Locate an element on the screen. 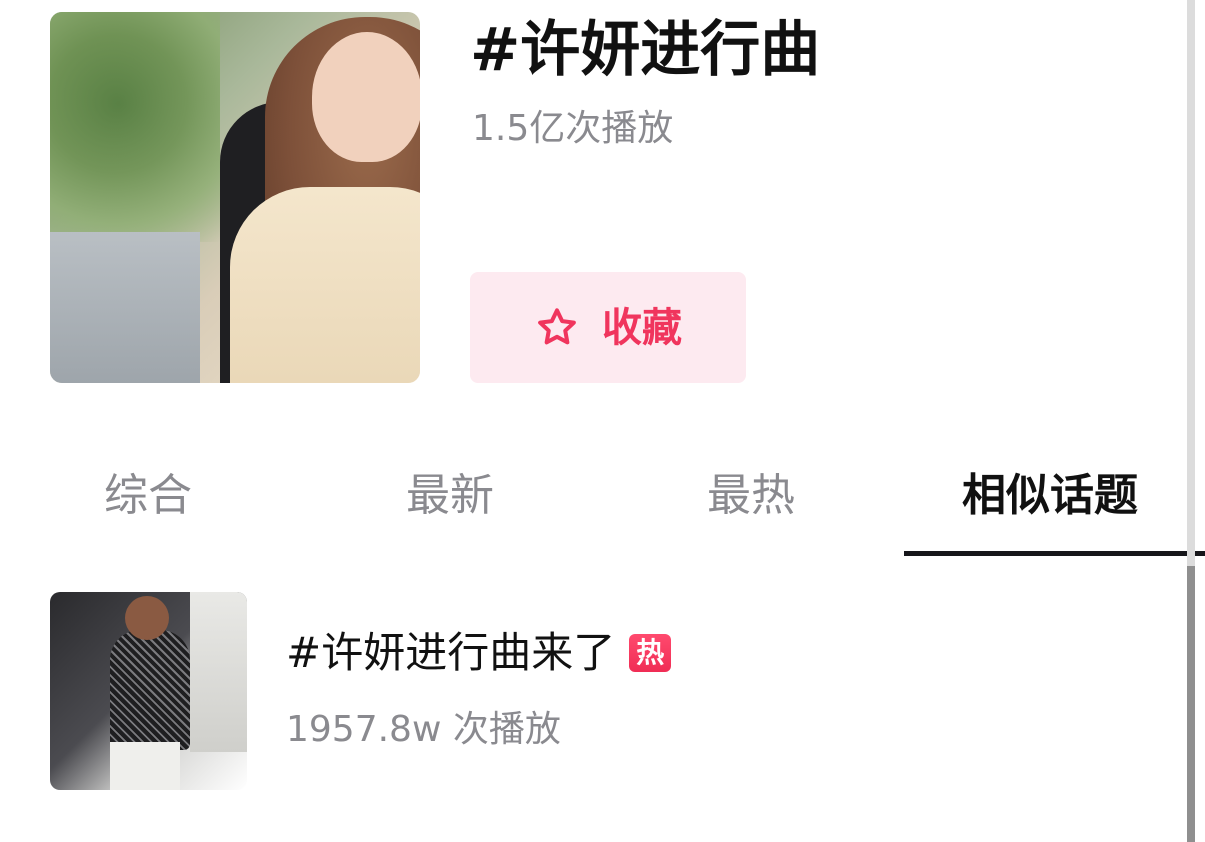 The height and width of the screenshot is (842, 1205). related-topic-play-count: 1957.8w 次播放 is located at coordinates (423, 729).